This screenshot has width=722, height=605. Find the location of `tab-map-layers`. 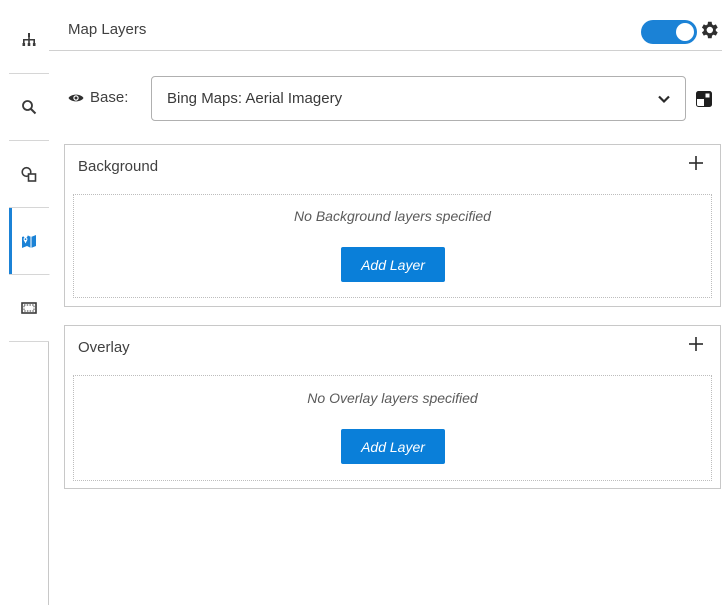

tab-map-layers is located at coordinates (29, 241).